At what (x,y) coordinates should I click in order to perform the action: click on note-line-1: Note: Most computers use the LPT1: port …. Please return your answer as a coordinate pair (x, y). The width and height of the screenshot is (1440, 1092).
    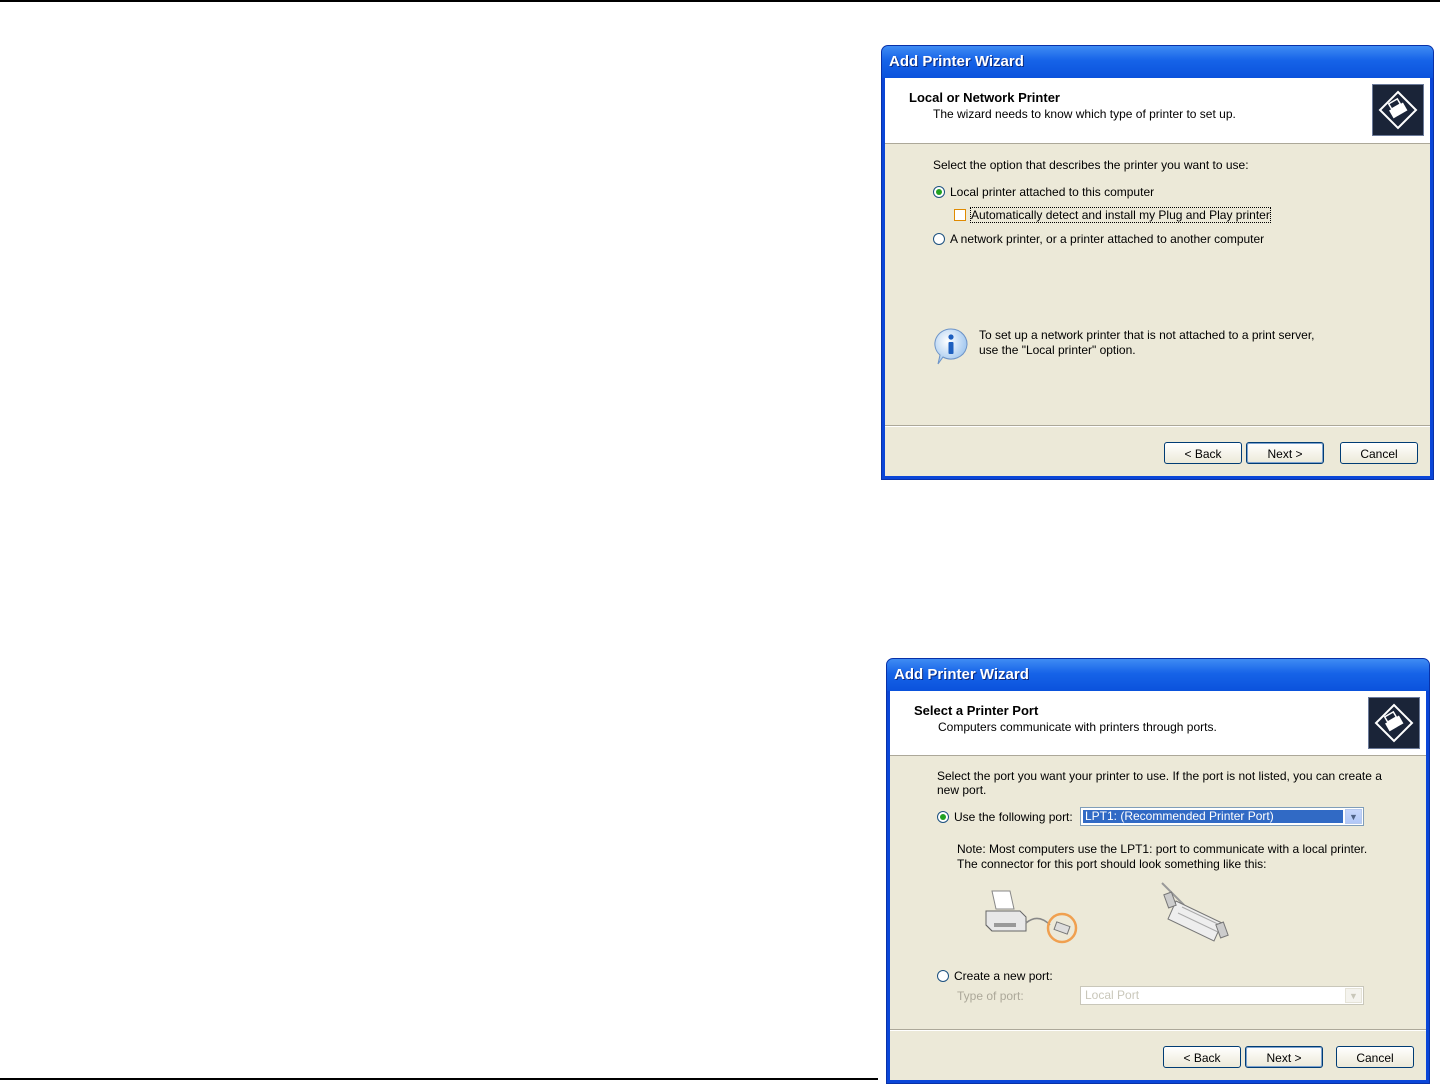
    Looking at the image, I should click on (1162, 849).